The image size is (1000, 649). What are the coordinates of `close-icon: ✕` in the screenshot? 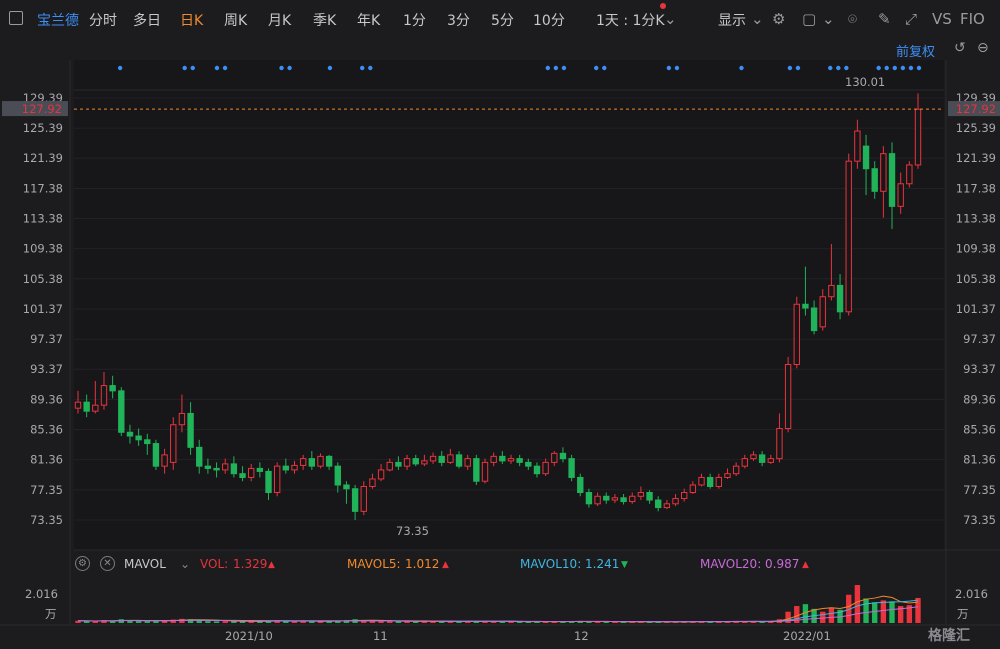 It's located at (107, 563).